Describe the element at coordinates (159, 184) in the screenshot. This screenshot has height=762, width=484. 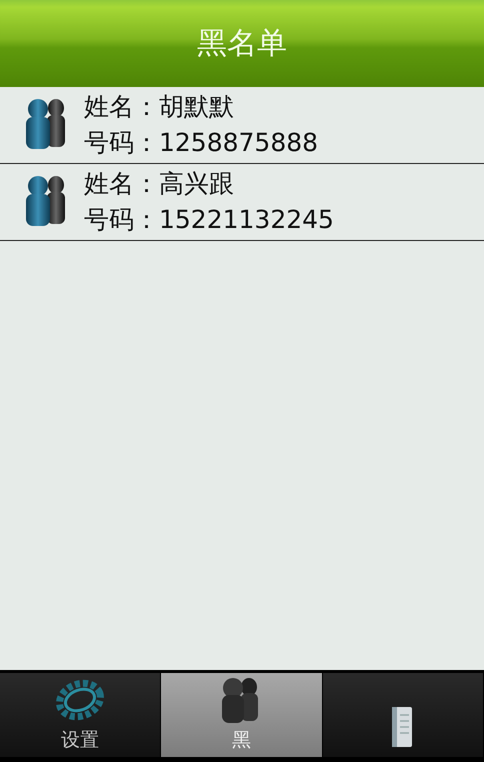
I see `contact-name: 姓名：高兴跟` at that location.